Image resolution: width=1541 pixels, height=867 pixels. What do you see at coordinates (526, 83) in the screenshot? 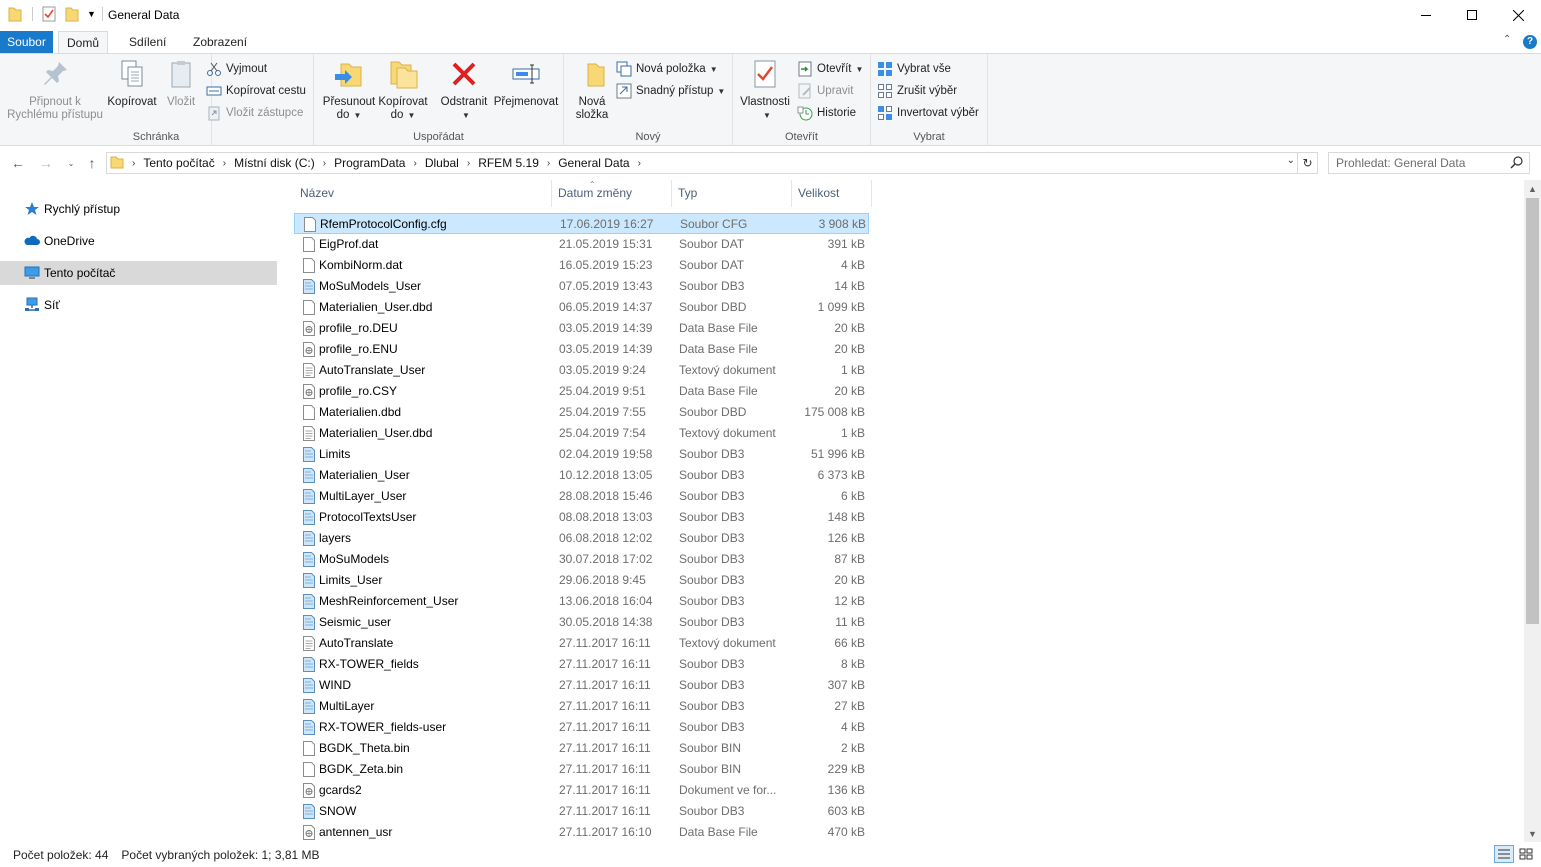
I see `rename-button: Přejmenovat` at bounding box center [526, 83].